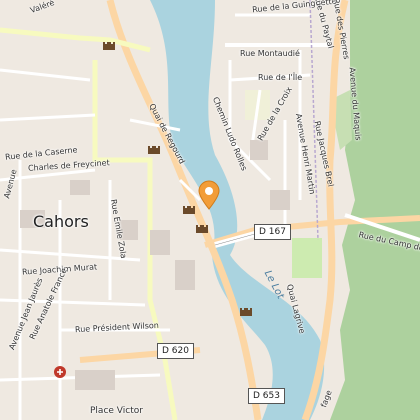 The image size is (420, 420). Describe the element at coordinates (175, 351) in the screenshot. I see `road-shield-d620: D 620` at that location.